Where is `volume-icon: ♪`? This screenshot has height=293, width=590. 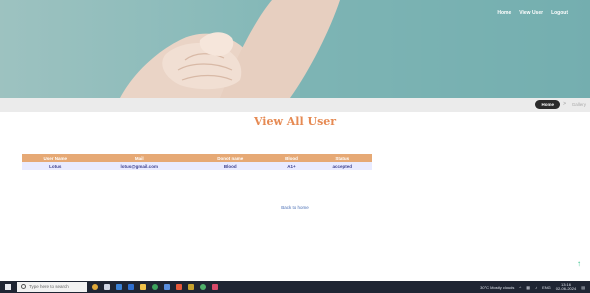 volume-icon: ♪ is located at coordinates (536, 287).